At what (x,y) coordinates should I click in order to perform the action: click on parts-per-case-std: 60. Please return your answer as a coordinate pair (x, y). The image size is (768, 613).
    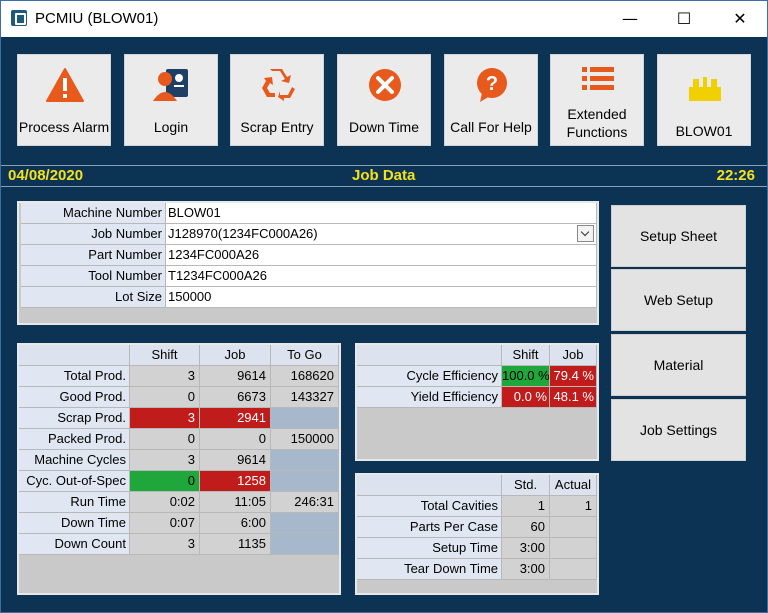
    Looking at the image, I should click on (526, 527).